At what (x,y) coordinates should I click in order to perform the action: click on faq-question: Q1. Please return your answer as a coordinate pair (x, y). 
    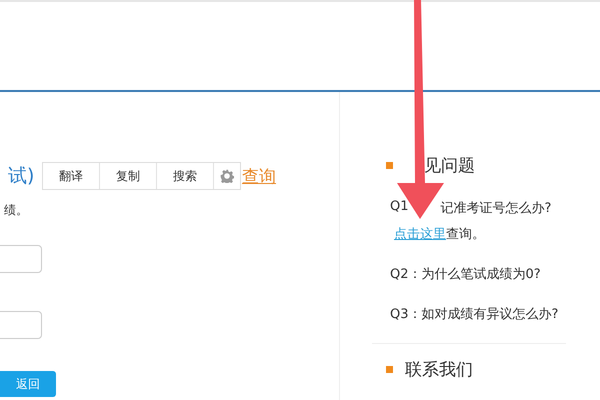
    Looking at the image, I should click on (399, 208).